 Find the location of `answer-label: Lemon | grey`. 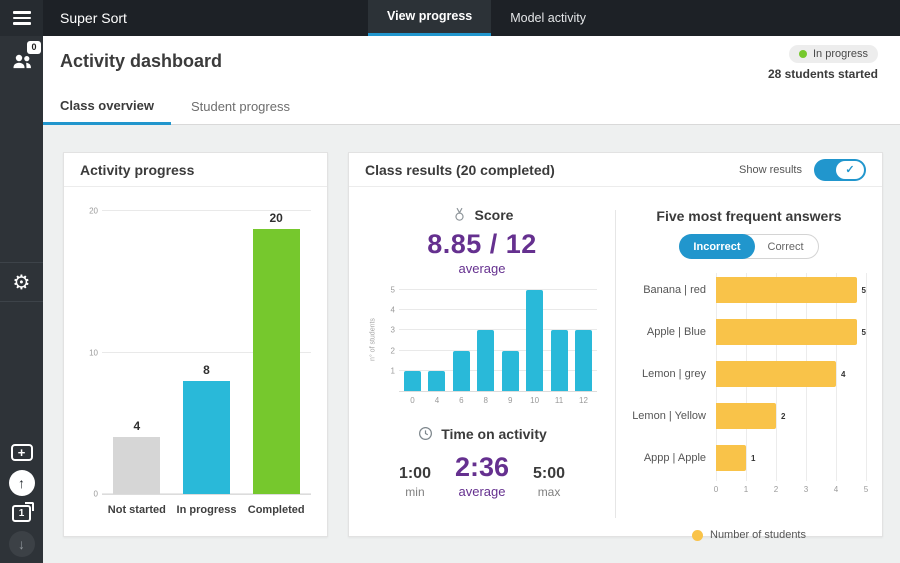

answer-label: Lemon | grey is located at coordinates (673, 374).